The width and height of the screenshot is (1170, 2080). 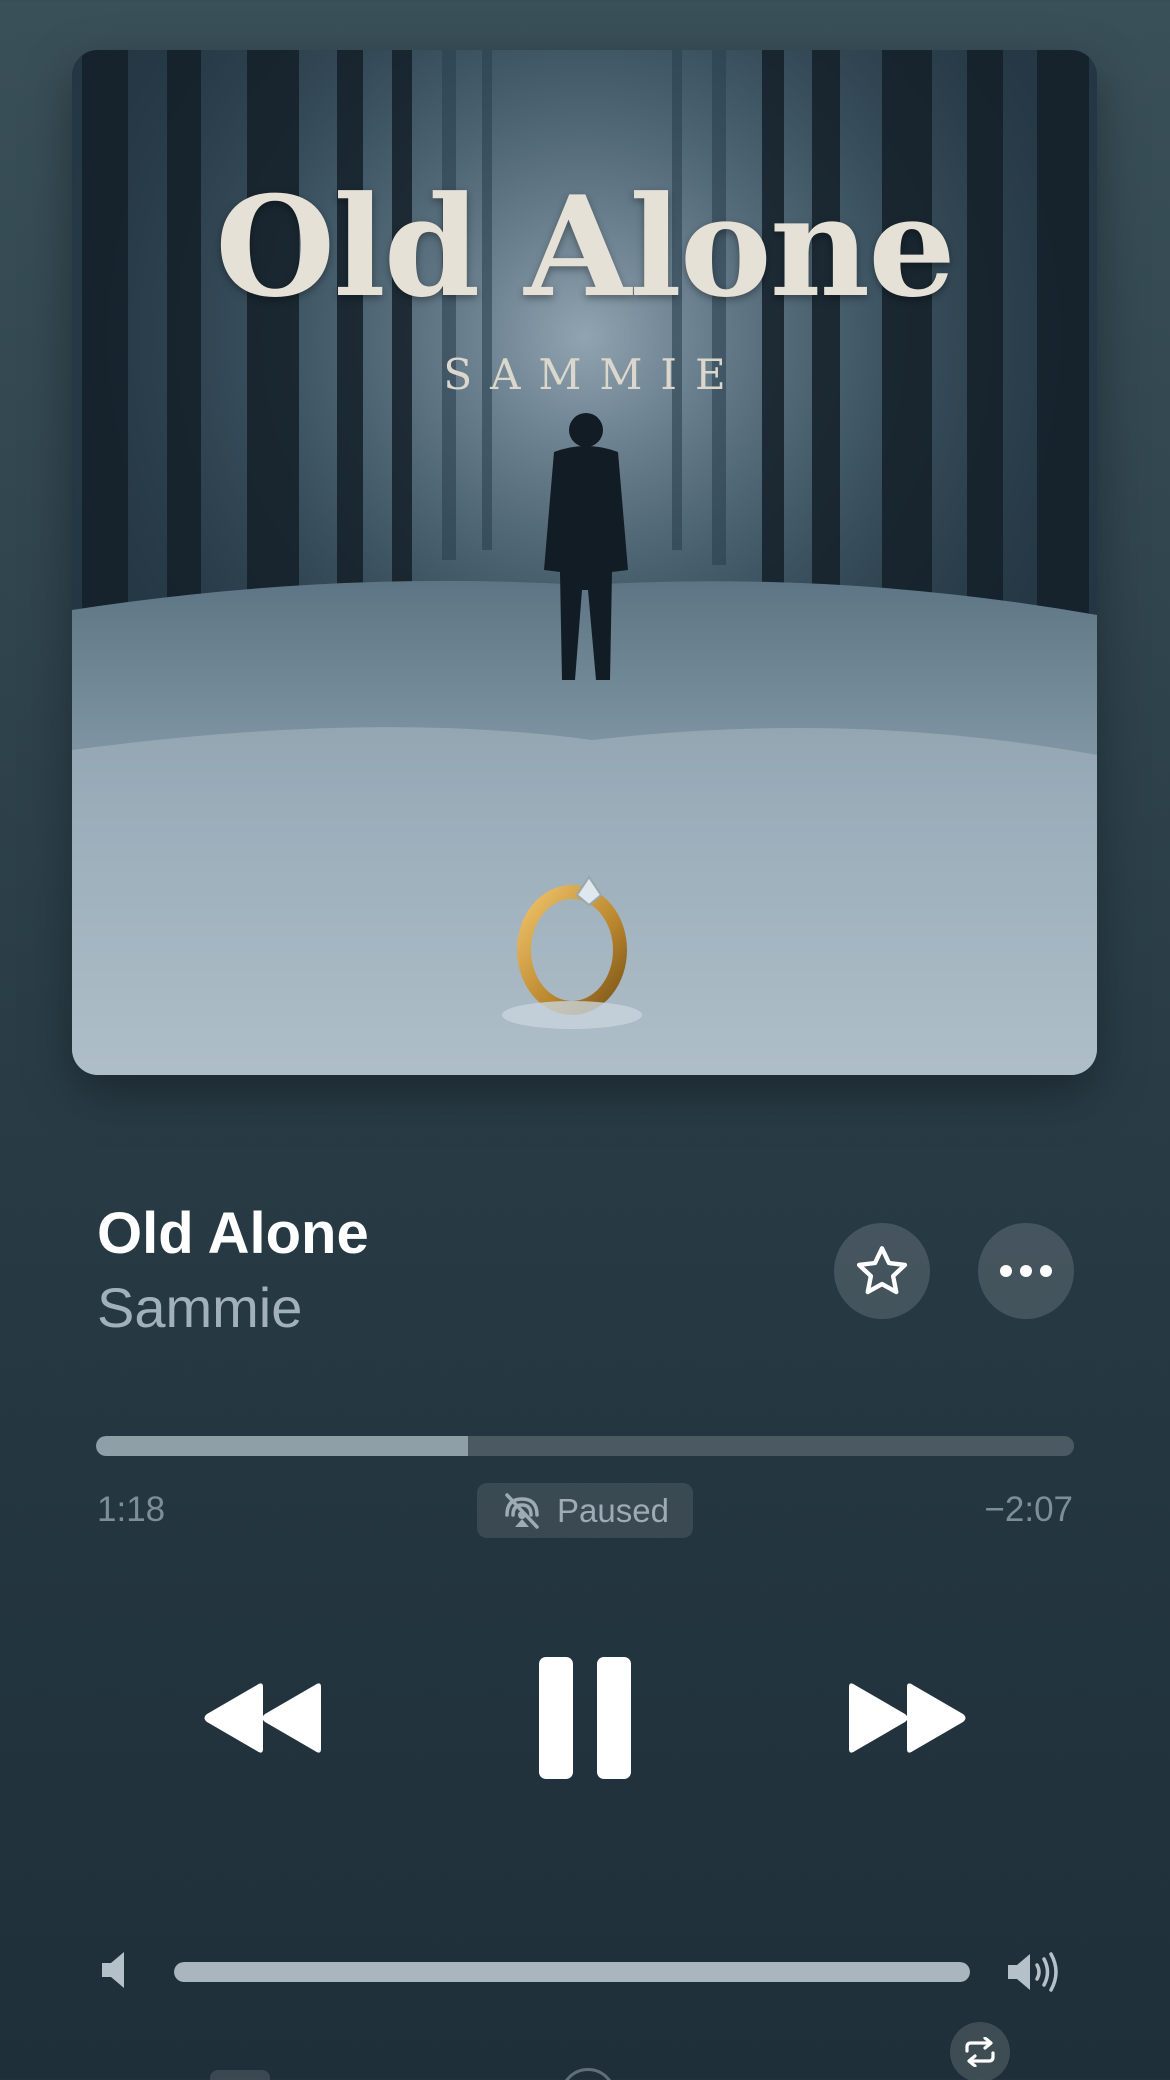 I want to click on playback-status-label: Paused, so click(x=613, y=1510).